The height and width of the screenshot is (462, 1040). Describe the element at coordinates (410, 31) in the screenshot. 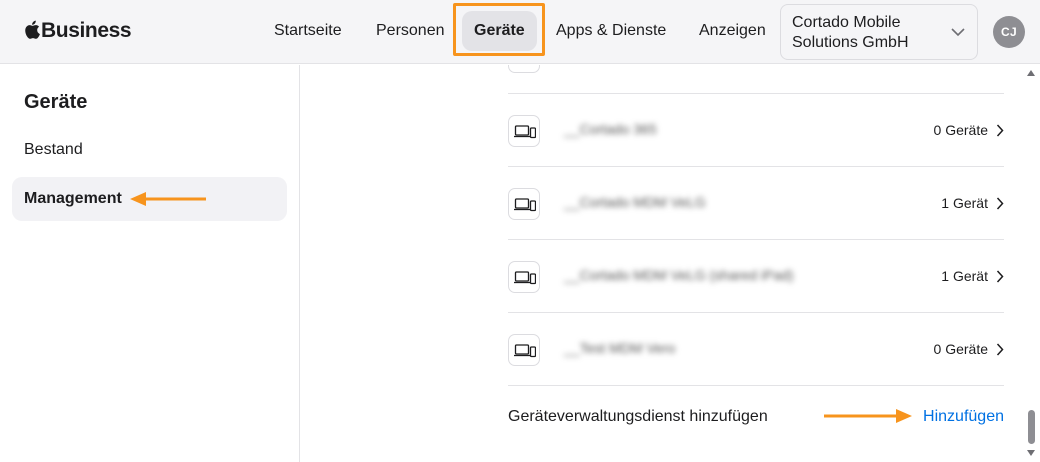

I see `nav-item-personen: Personen` at that location.